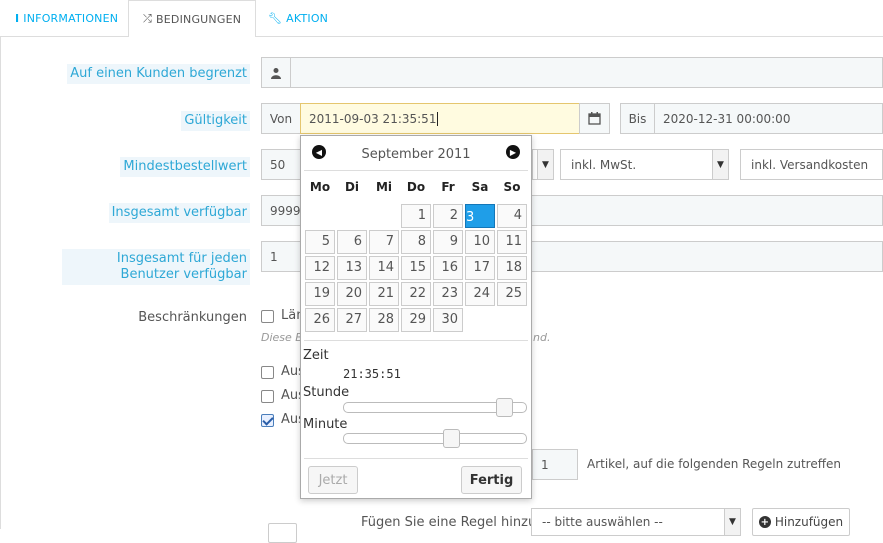  What do you see at coordinates (316, 355) in the screenshot?
I see `time-label: Zeit` at bounding box center [316, 355].